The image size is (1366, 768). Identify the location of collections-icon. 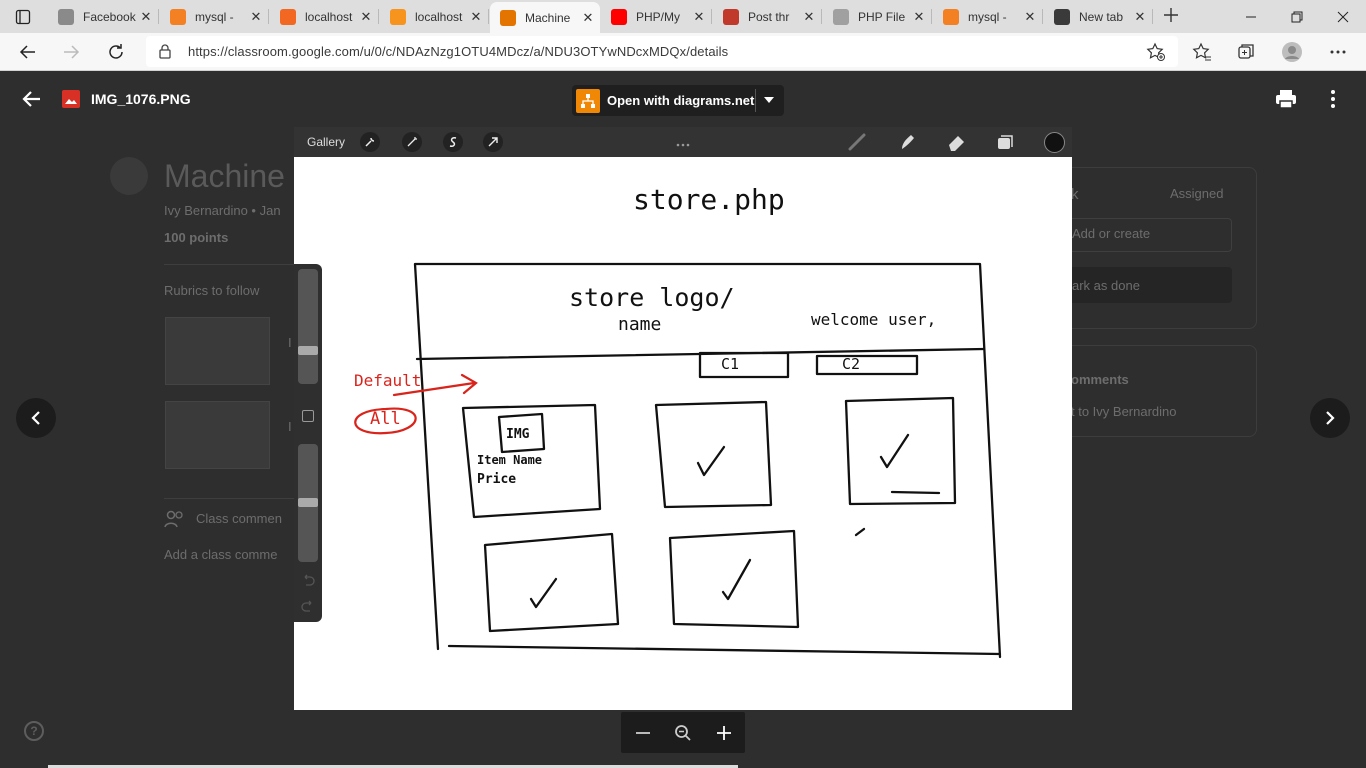
(1246, 51).